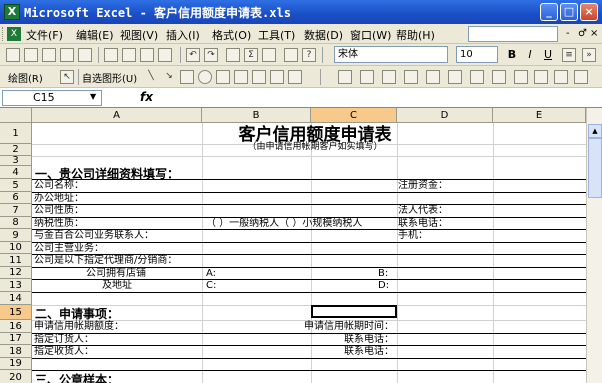 The width and height of the screenshot is (602, 383). Describe the element at coordinates (94, 236) in the screenshot. I see `cell-baihe-contact: 与金百合公司业务联系人：` at that location.